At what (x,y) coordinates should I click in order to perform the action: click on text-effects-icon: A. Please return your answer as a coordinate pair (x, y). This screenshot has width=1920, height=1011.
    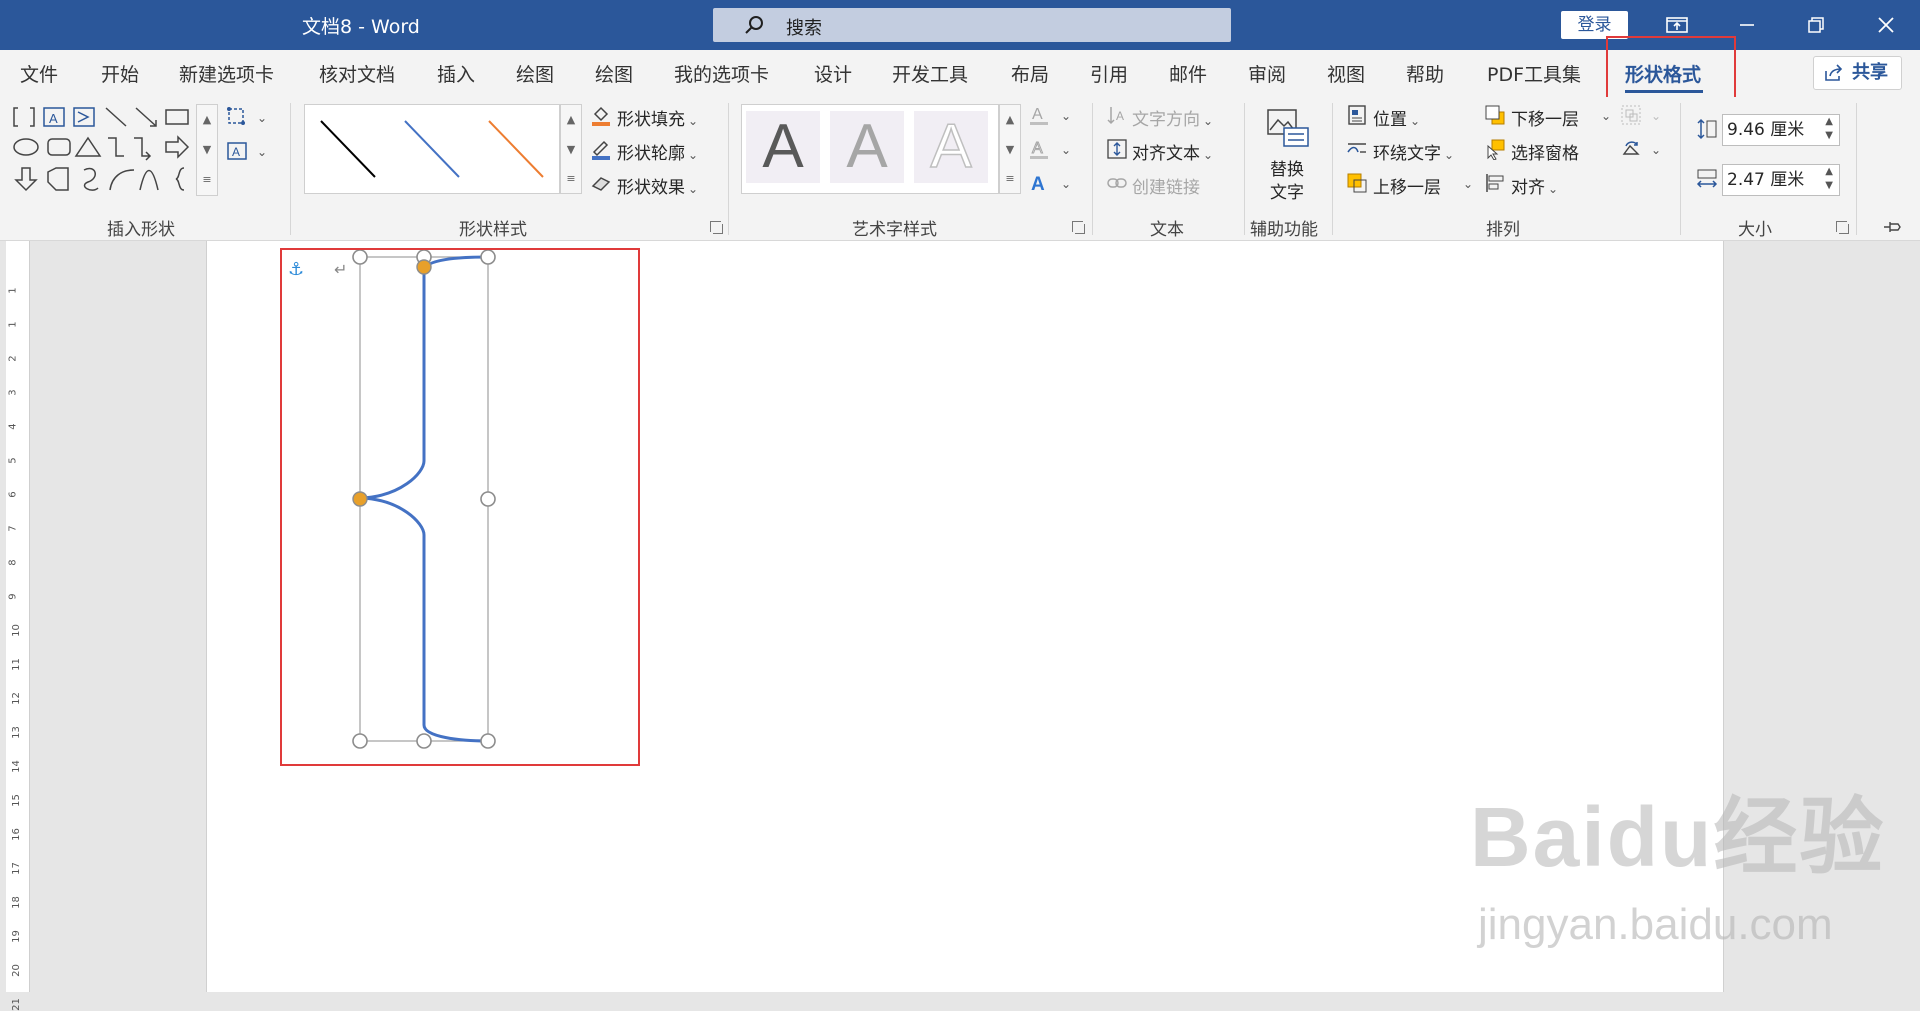
    Looking at the image, I should click on (1039, 183).